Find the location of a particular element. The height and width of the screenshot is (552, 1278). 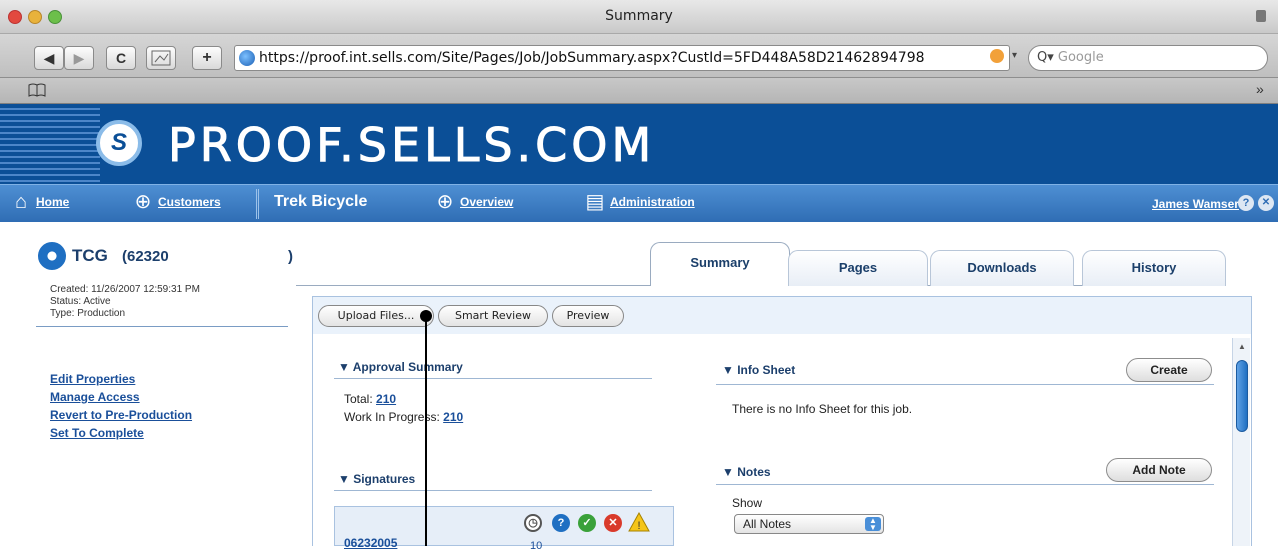

reload-button: C is located at coordinates (121, 58).